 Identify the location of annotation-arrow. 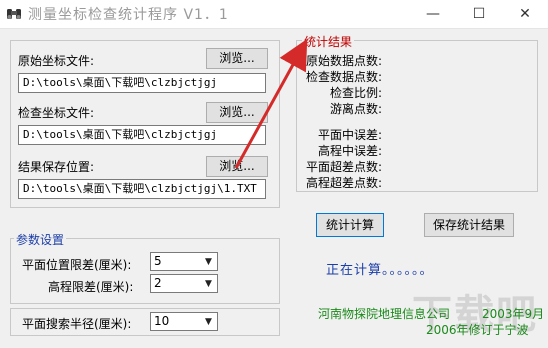
(271, 103).